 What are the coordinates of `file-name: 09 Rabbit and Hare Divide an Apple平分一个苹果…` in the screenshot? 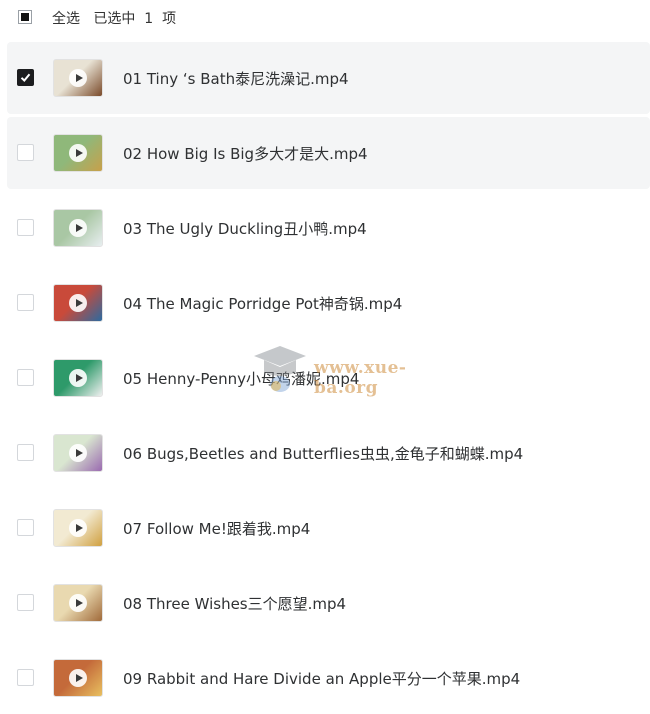 It's located at (321, 678).